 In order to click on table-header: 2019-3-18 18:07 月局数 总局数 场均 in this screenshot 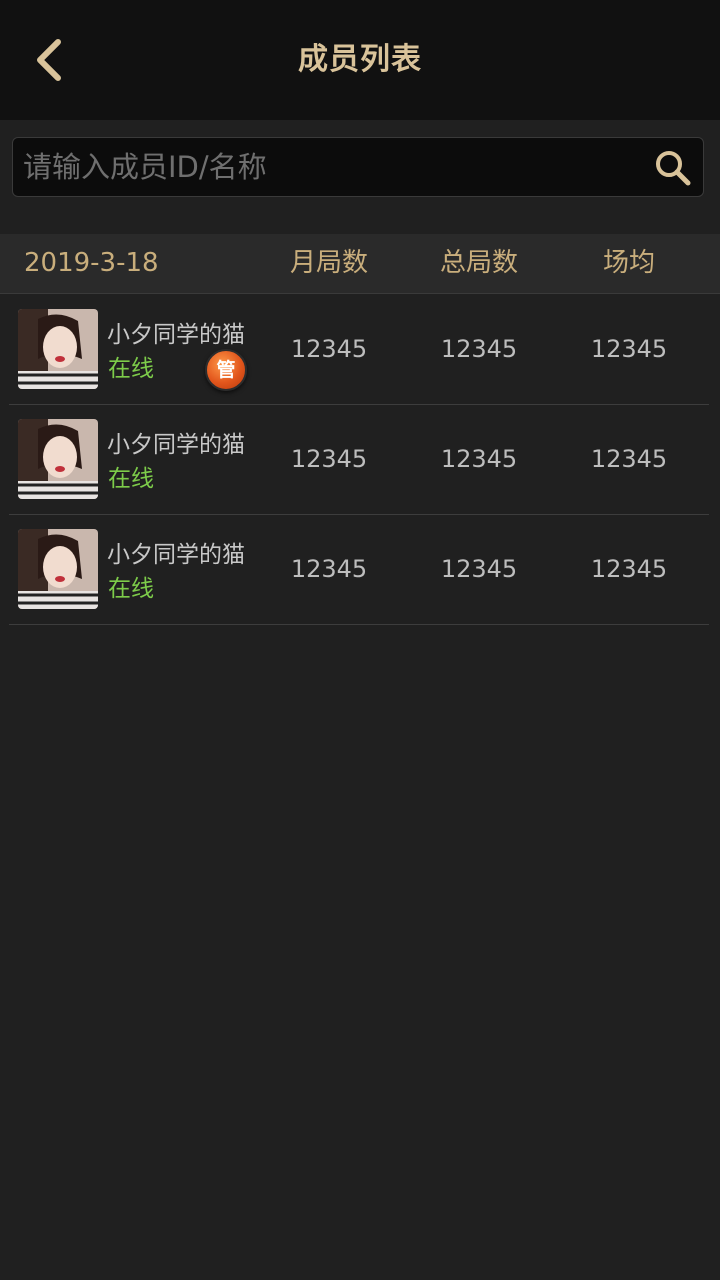, I will do `click(360, 285)`.